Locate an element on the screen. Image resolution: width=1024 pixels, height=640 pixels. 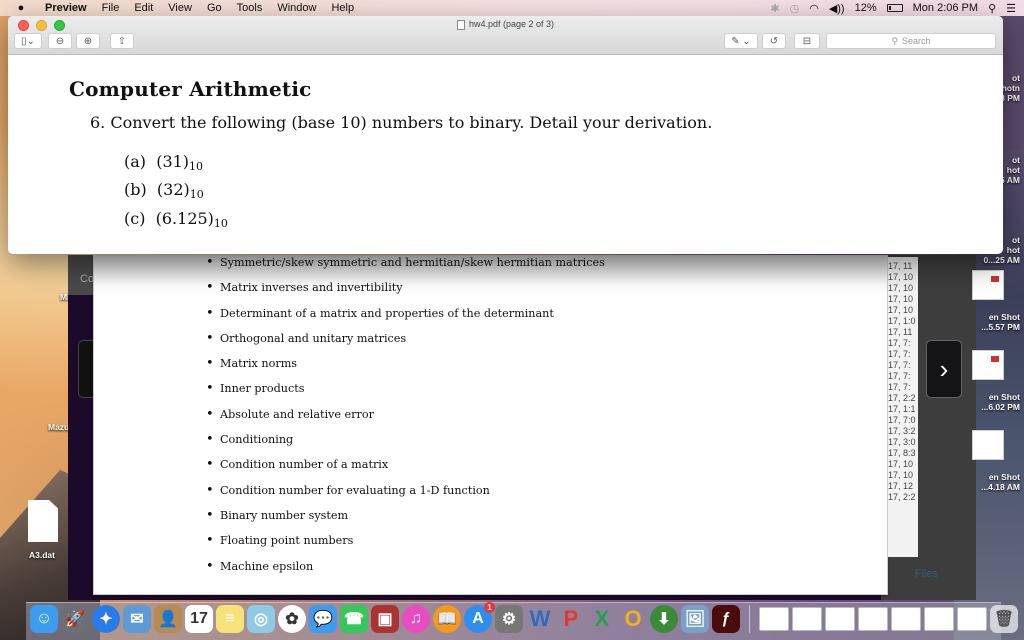
menu-view: View is located at coordinates (180, 8).